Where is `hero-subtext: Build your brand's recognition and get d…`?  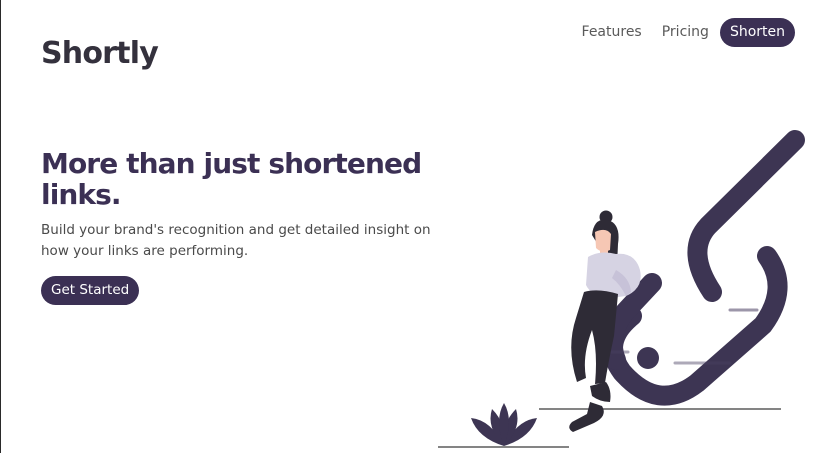 hero-subtext: Build your brand's recognition and get d… is located at coordinates (236, 240).